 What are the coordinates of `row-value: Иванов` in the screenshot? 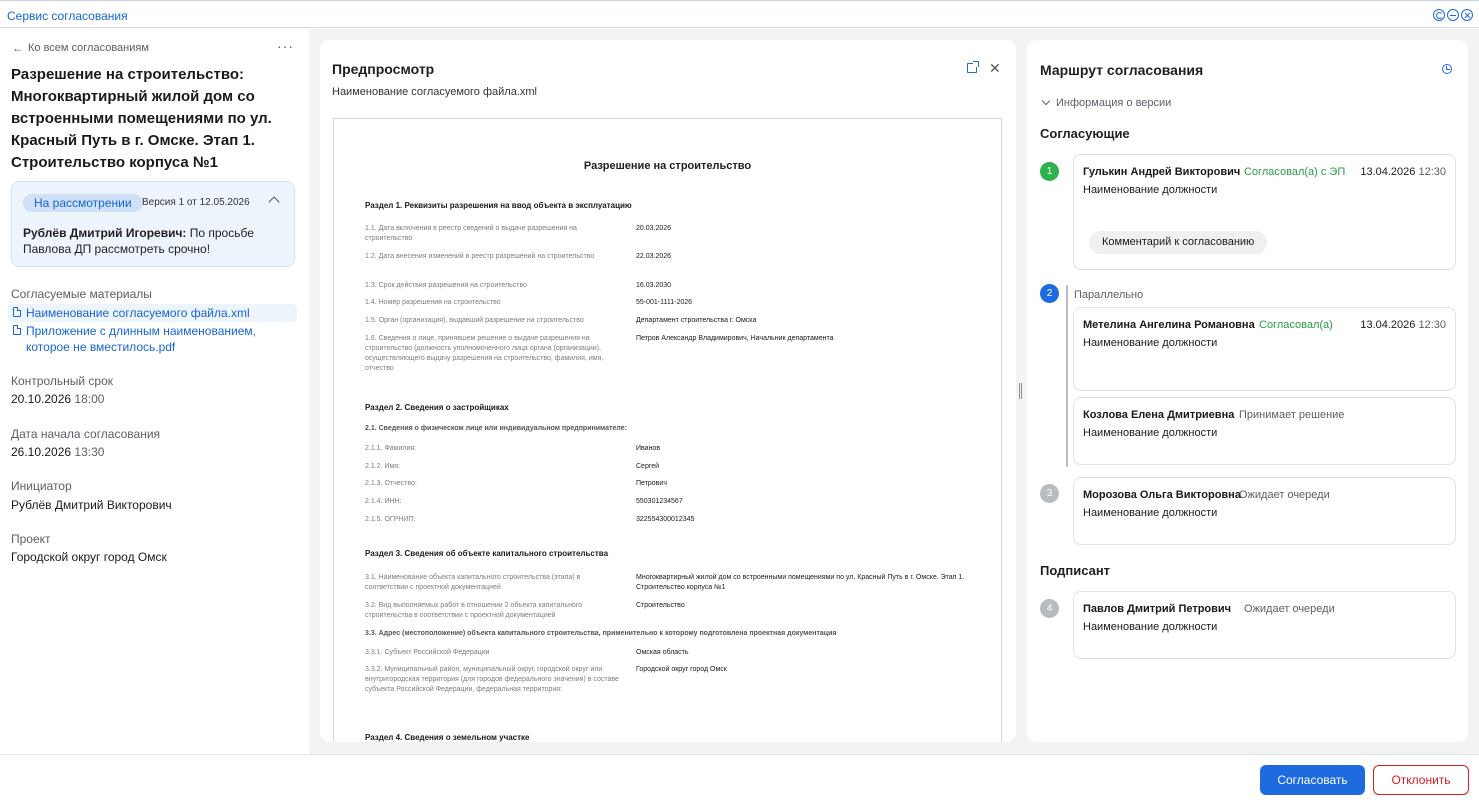 It's located at (648, 448).